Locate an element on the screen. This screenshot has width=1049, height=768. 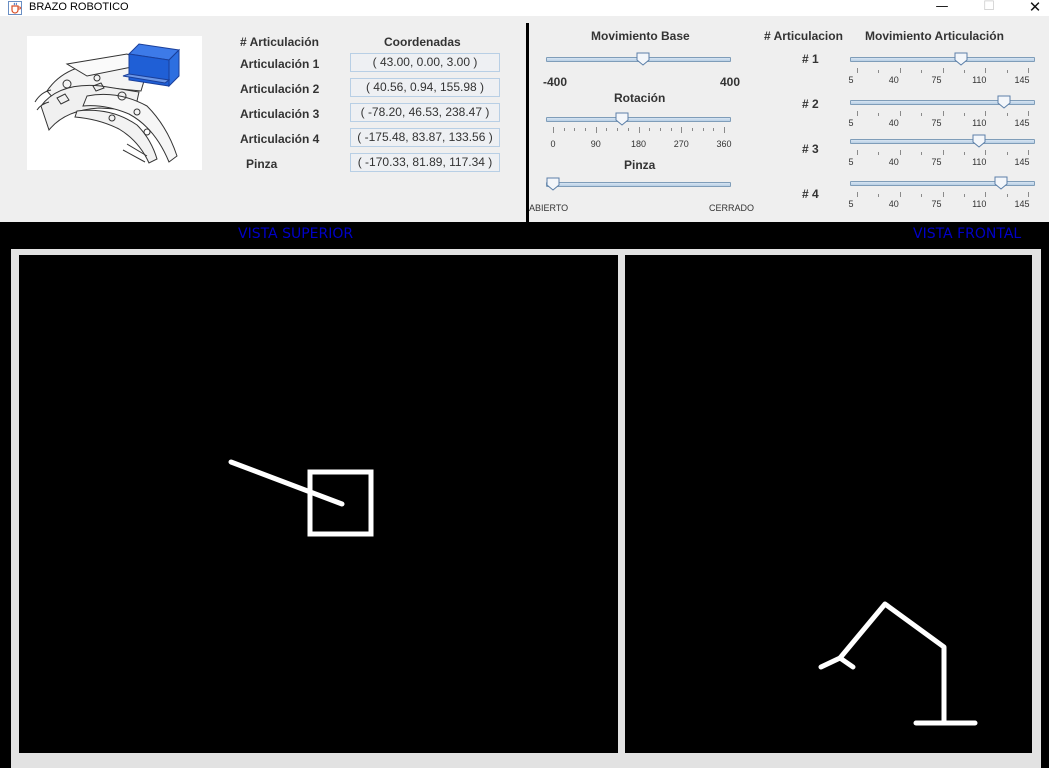
window-title: BRAZO ROBOTICO is located at coordinates (79, 7).